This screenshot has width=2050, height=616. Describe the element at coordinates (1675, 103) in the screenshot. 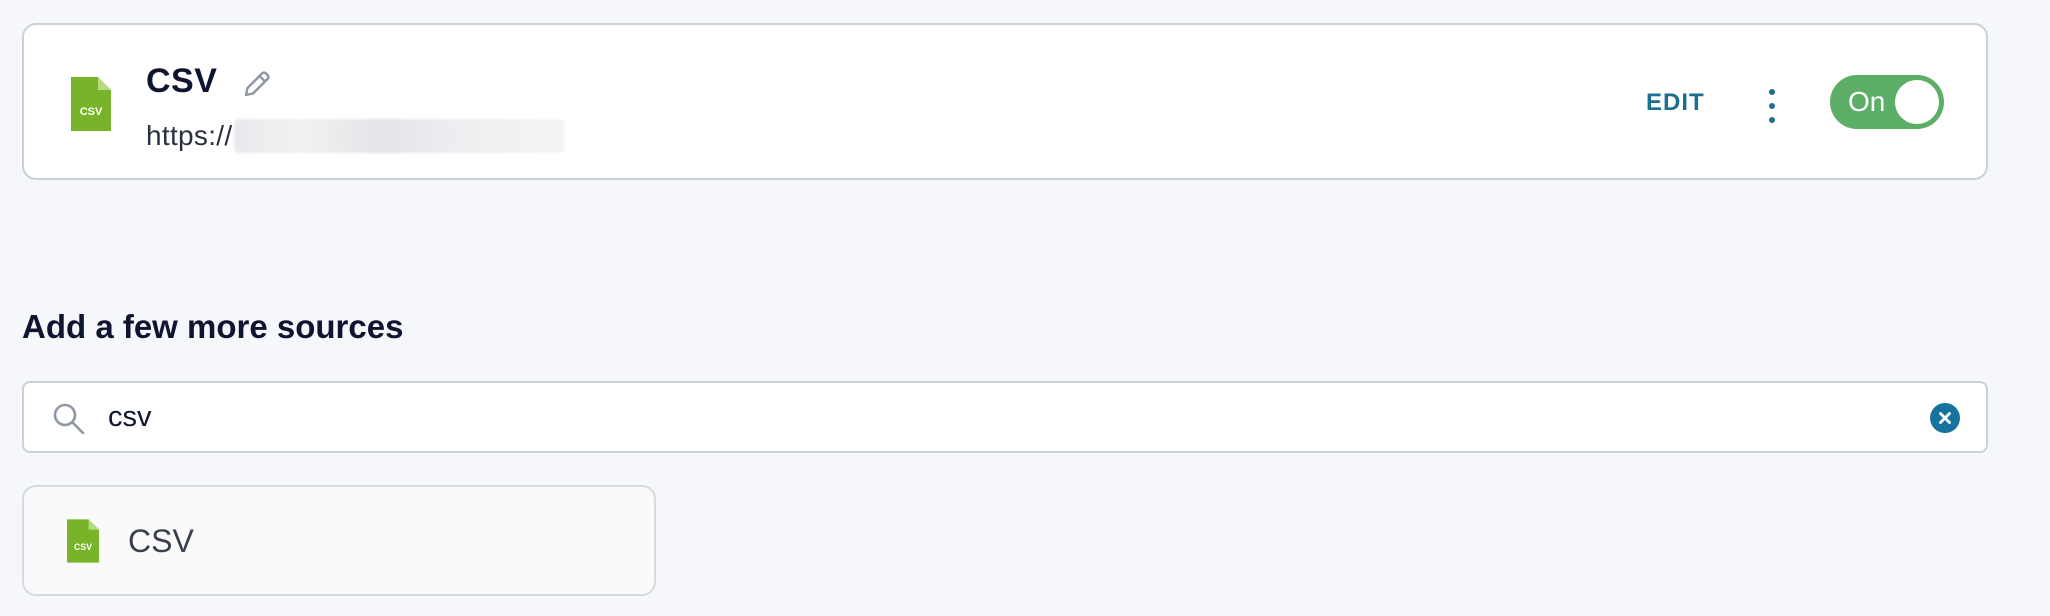

I see `edit-button: EDIT` at that location.